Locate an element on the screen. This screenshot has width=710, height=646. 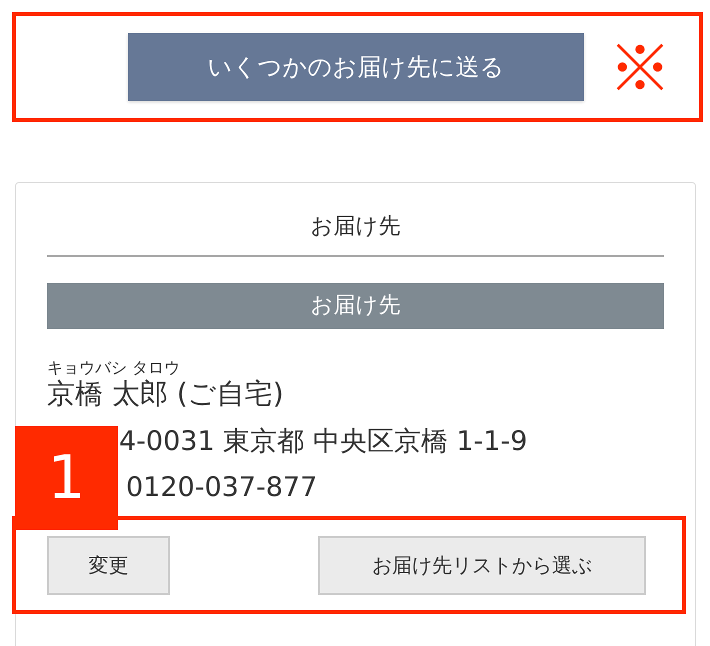
name-reading: キョウバシ タロウ is located at coordinates (114, 368).